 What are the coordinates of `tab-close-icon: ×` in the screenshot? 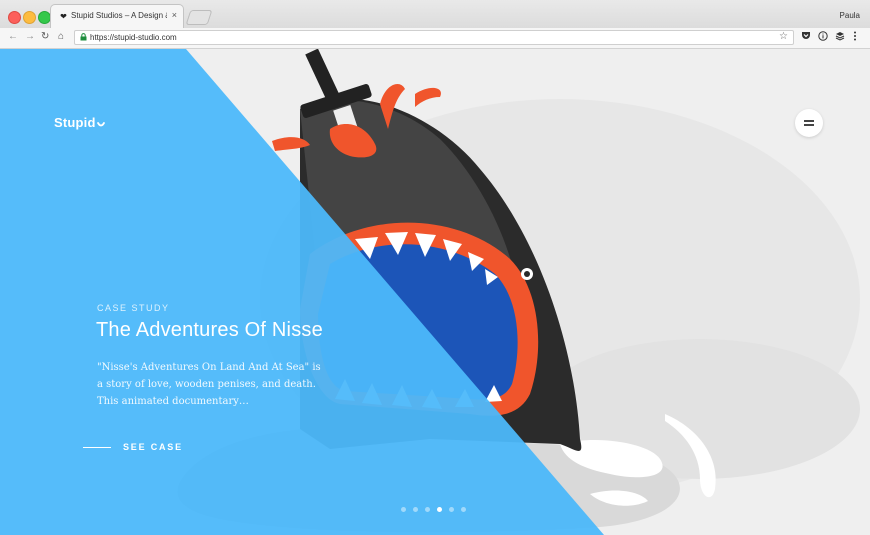 It's located at (174, 15).